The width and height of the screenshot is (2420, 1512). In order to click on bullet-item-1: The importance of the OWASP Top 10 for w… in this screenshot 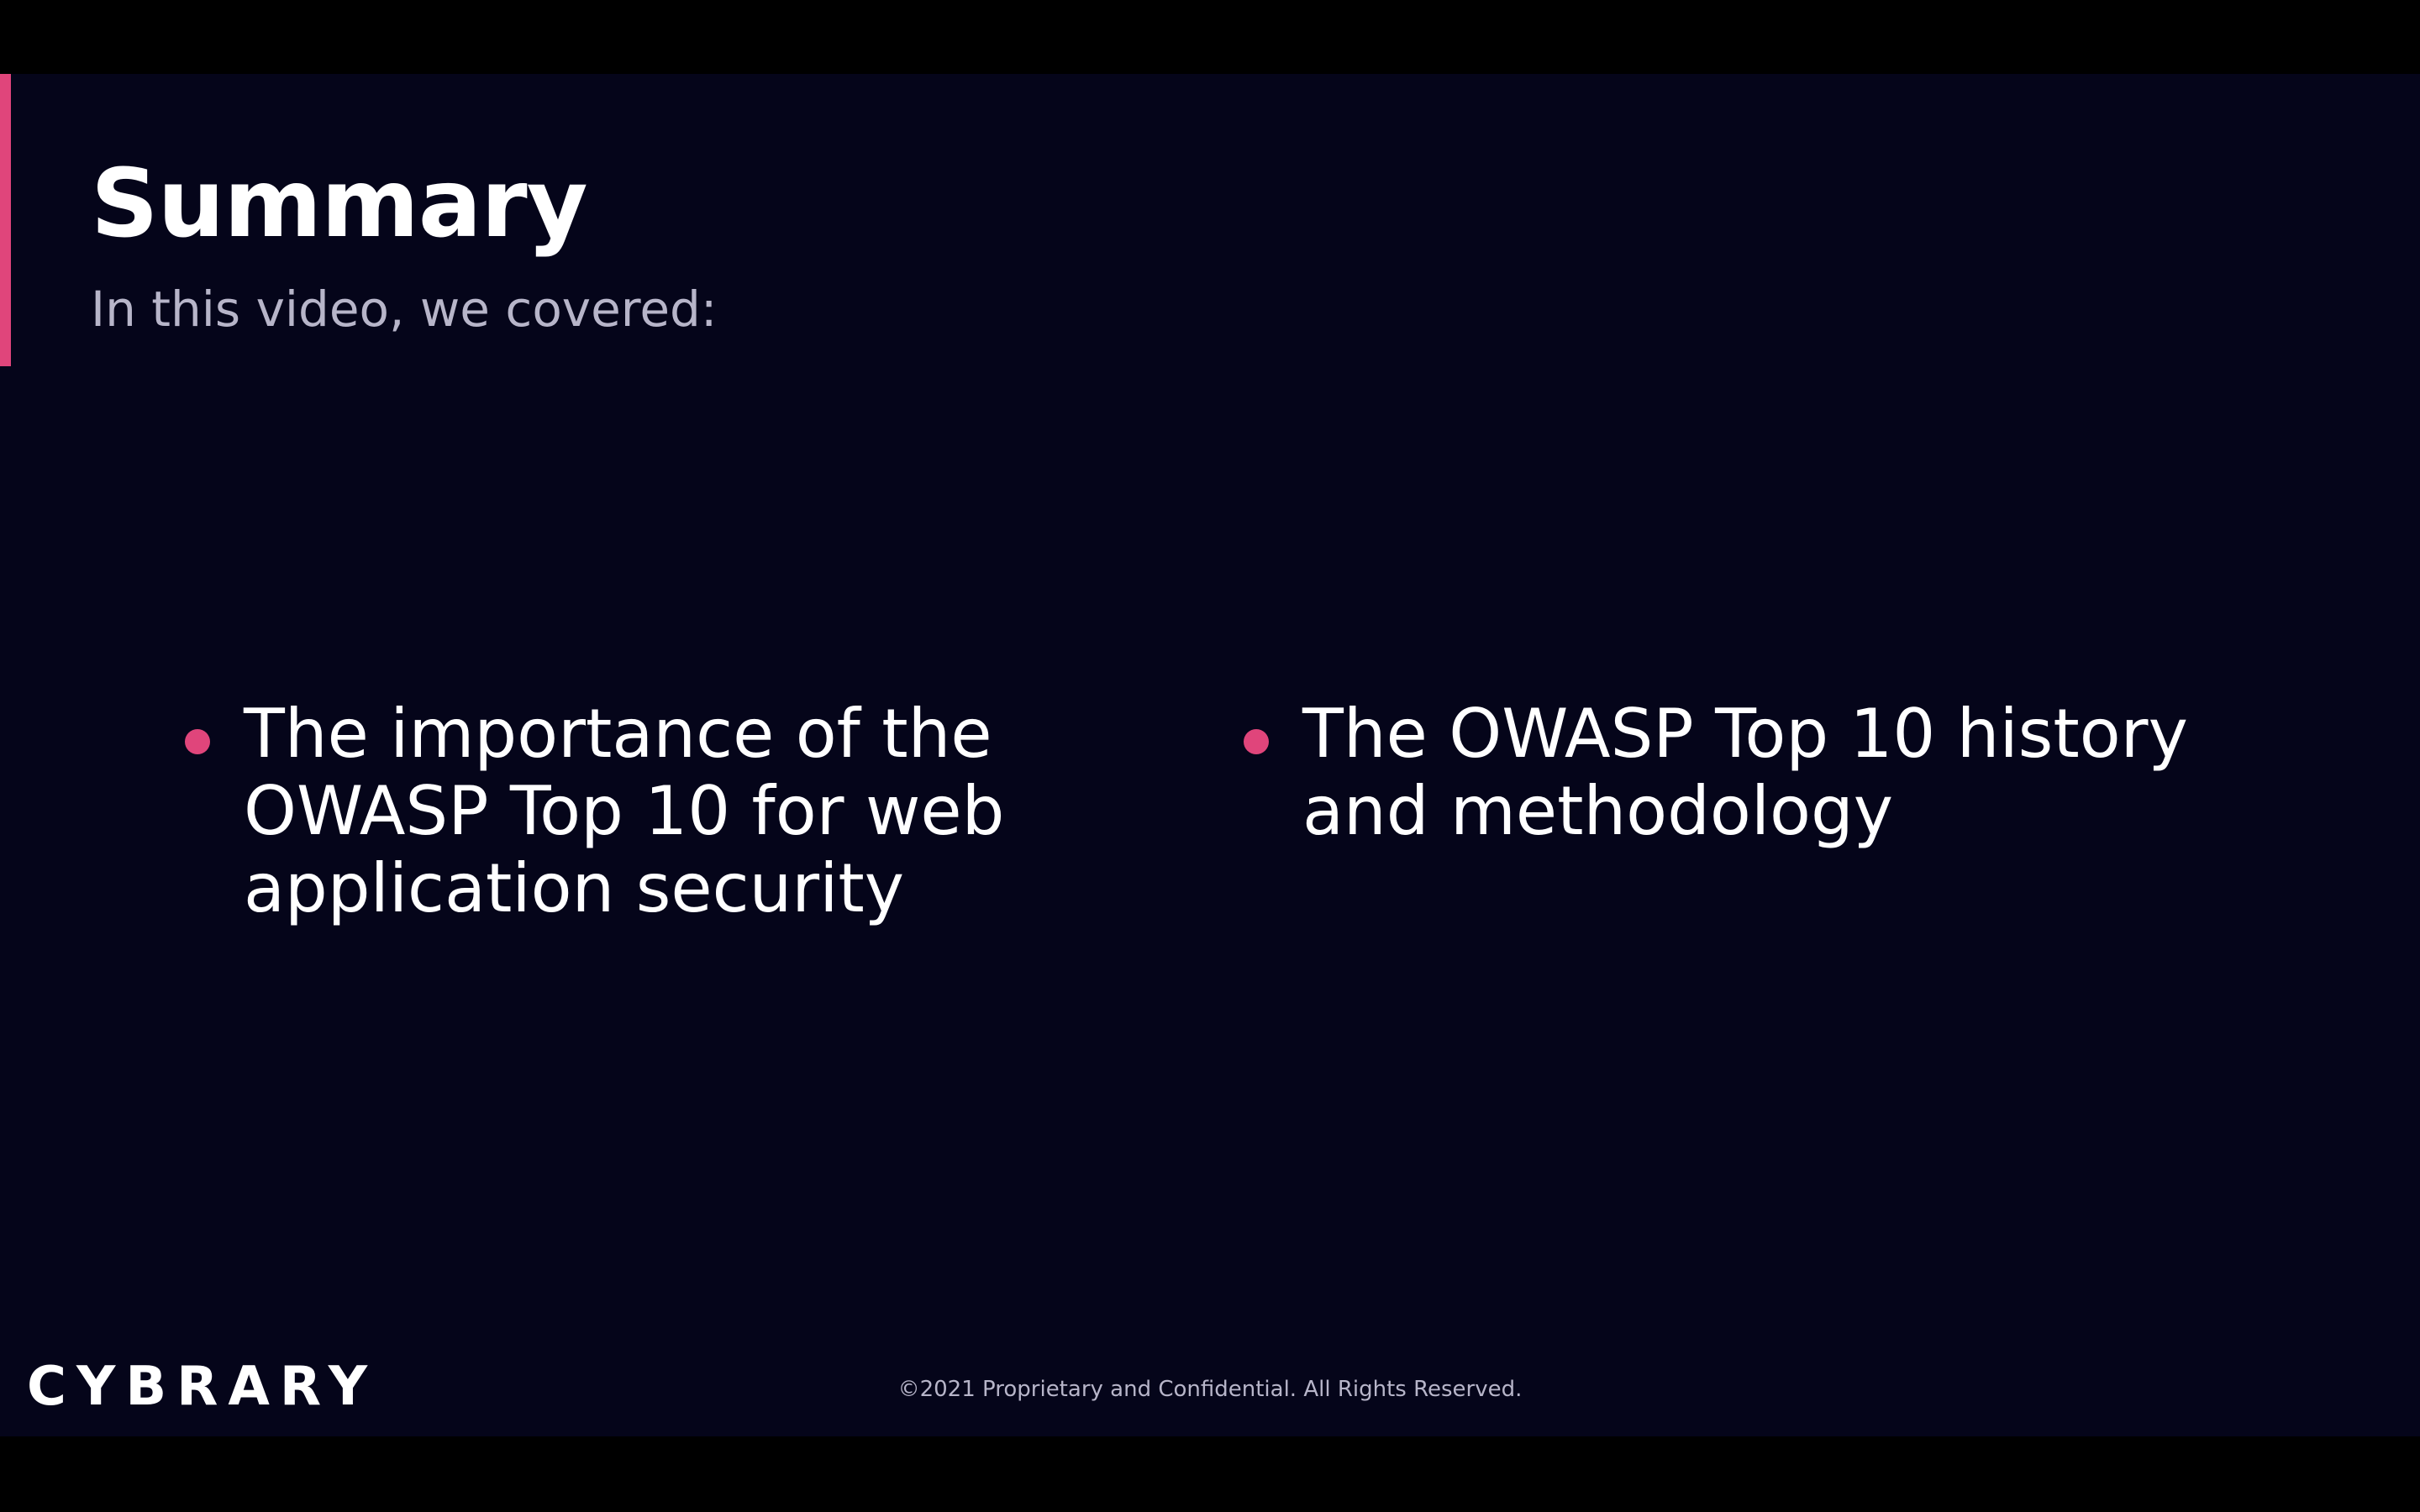, I will do `click(689, 811)`.